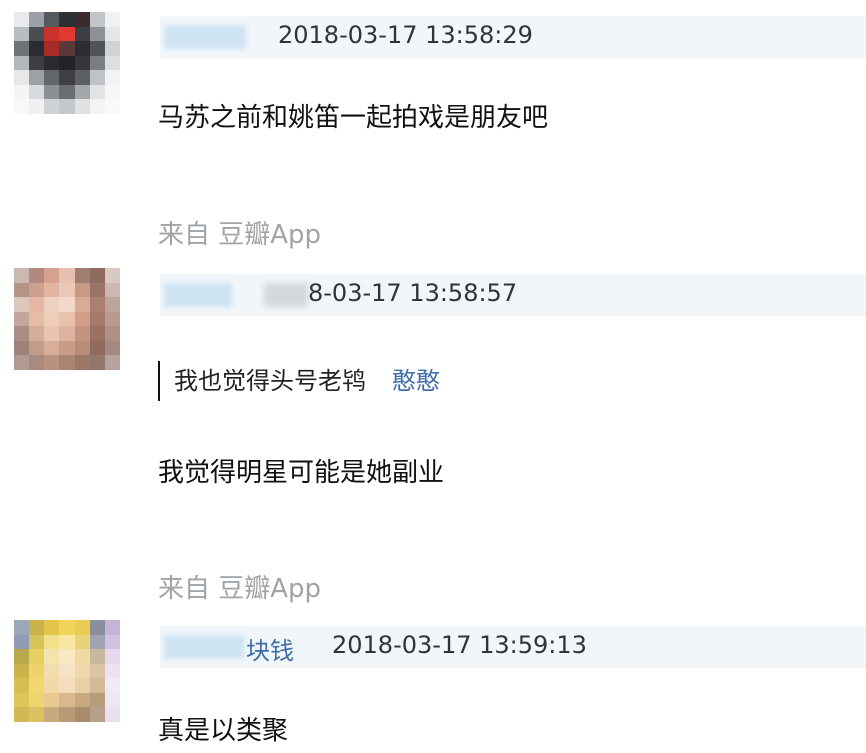  What do you see at coordinates (353, 118) in the screenshot?
I see `comment-text: 马苏之前和姚笛一起拍戏是朋友吧` at bounding box center [353, 118].